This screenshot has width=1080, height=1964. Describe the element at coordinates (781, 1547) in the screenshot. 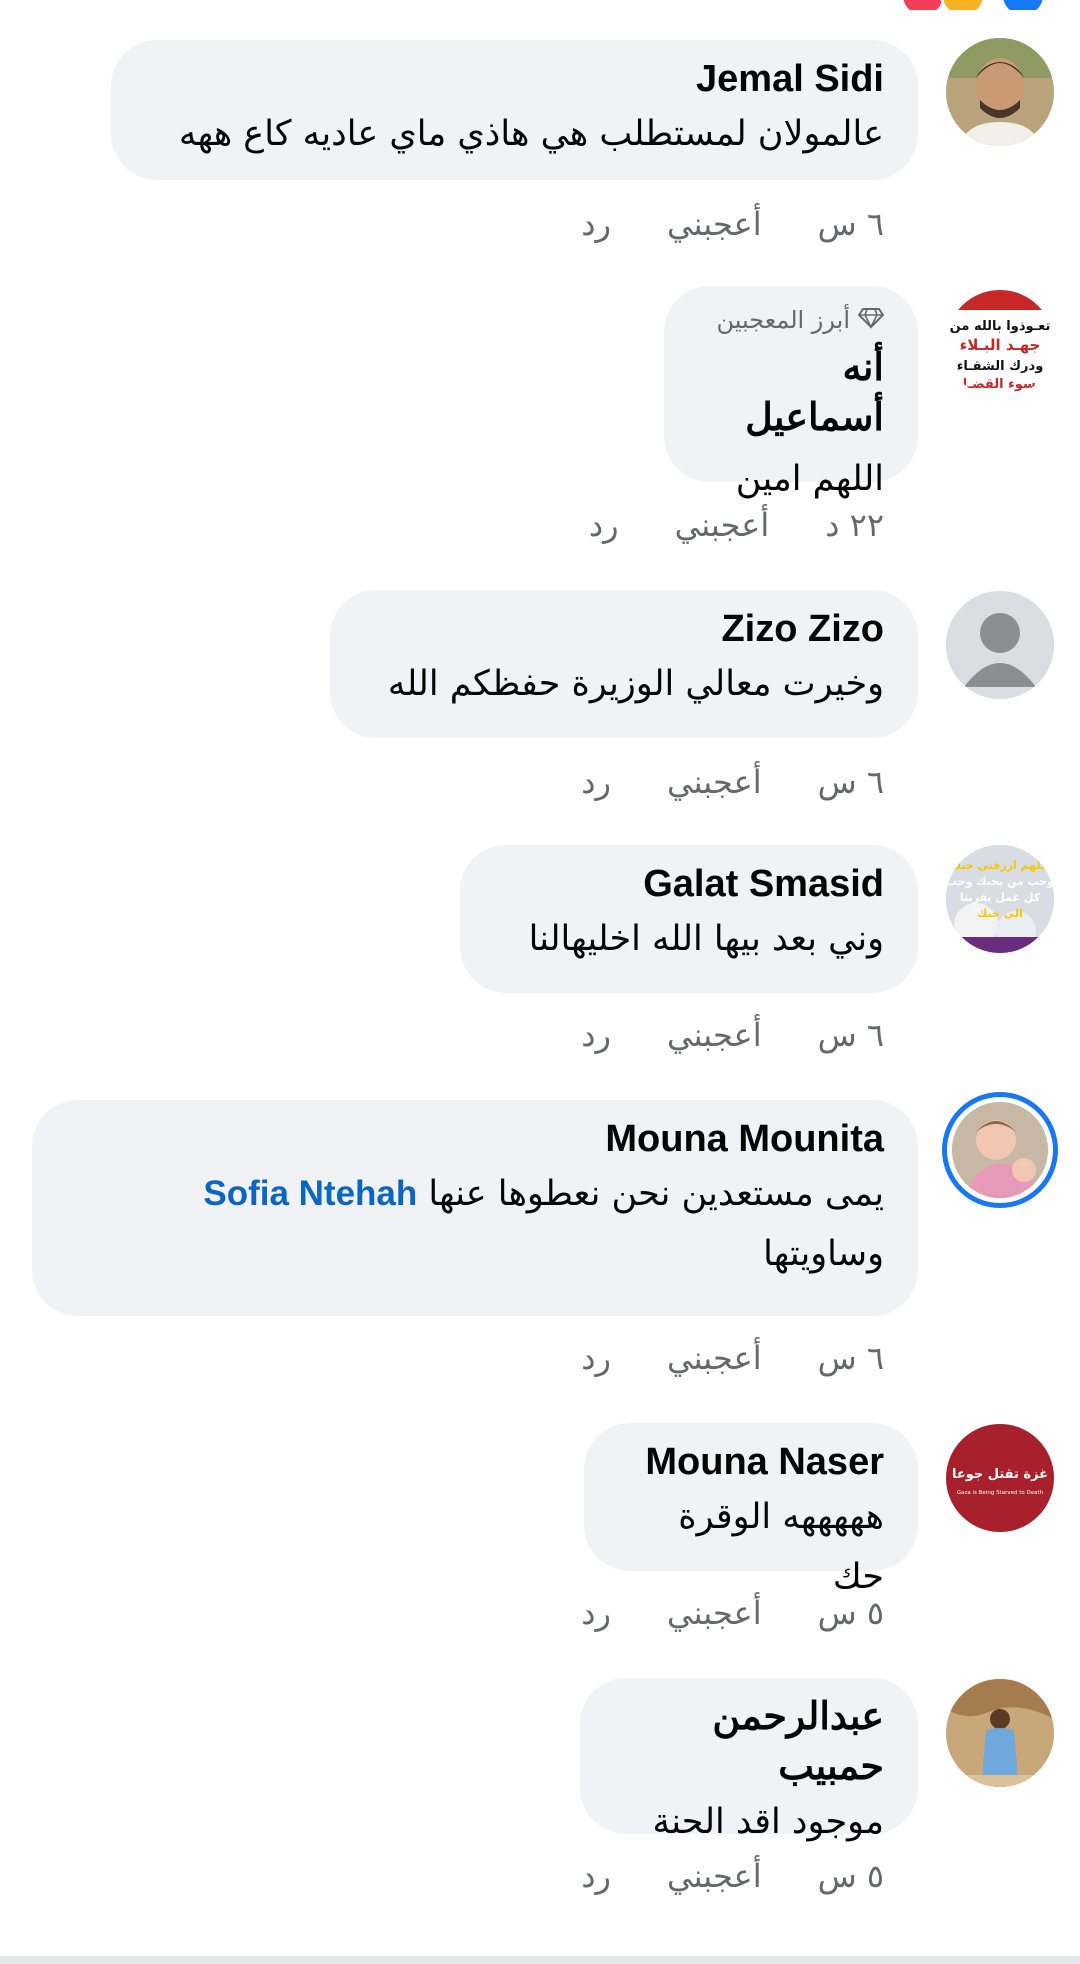

I see `comment-text: هههههه الوقرة حك` at that location.